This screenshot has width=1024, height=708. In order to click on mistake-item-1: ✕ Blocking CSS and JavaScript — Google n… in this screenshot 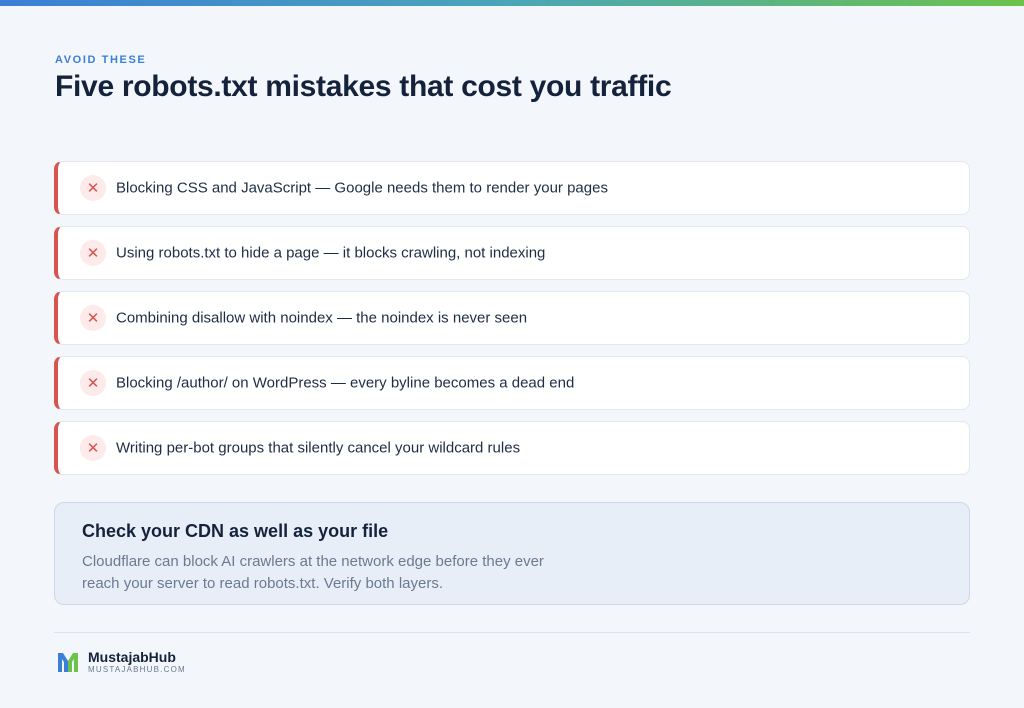, I will do `click(512, 188)`.